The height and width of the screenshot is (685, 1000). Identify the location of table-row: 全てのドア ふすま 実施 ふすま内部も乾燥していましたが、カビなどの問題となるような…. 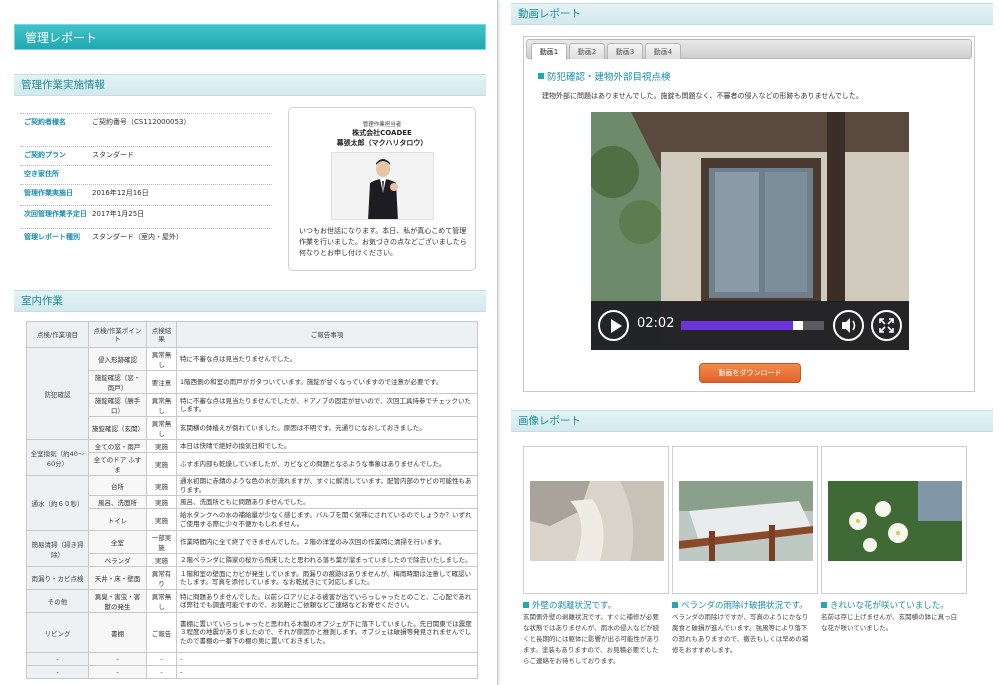
(252, 464).